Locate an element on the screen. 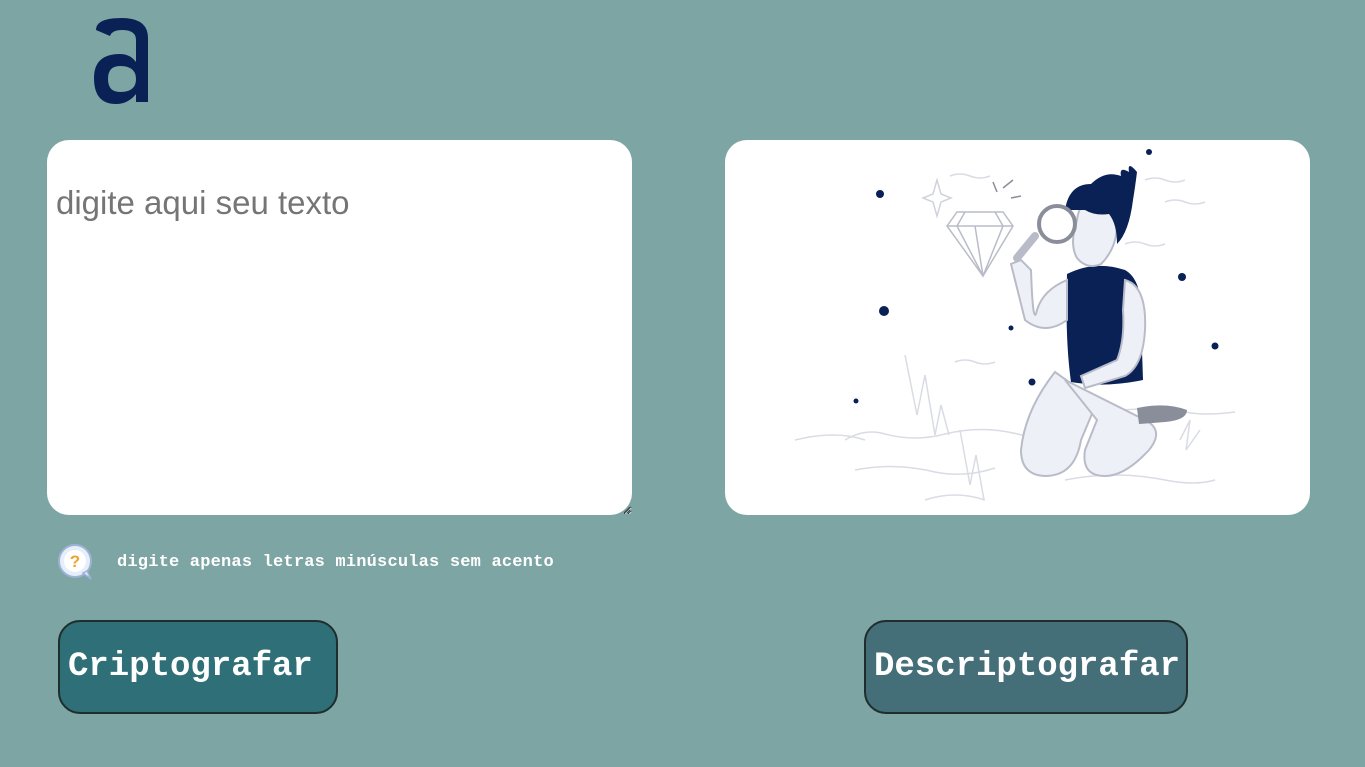 Image resolution: width=1365 pixels, height=767 pixels. question-bubble-icon: ? is located at coordinates (75, 562).